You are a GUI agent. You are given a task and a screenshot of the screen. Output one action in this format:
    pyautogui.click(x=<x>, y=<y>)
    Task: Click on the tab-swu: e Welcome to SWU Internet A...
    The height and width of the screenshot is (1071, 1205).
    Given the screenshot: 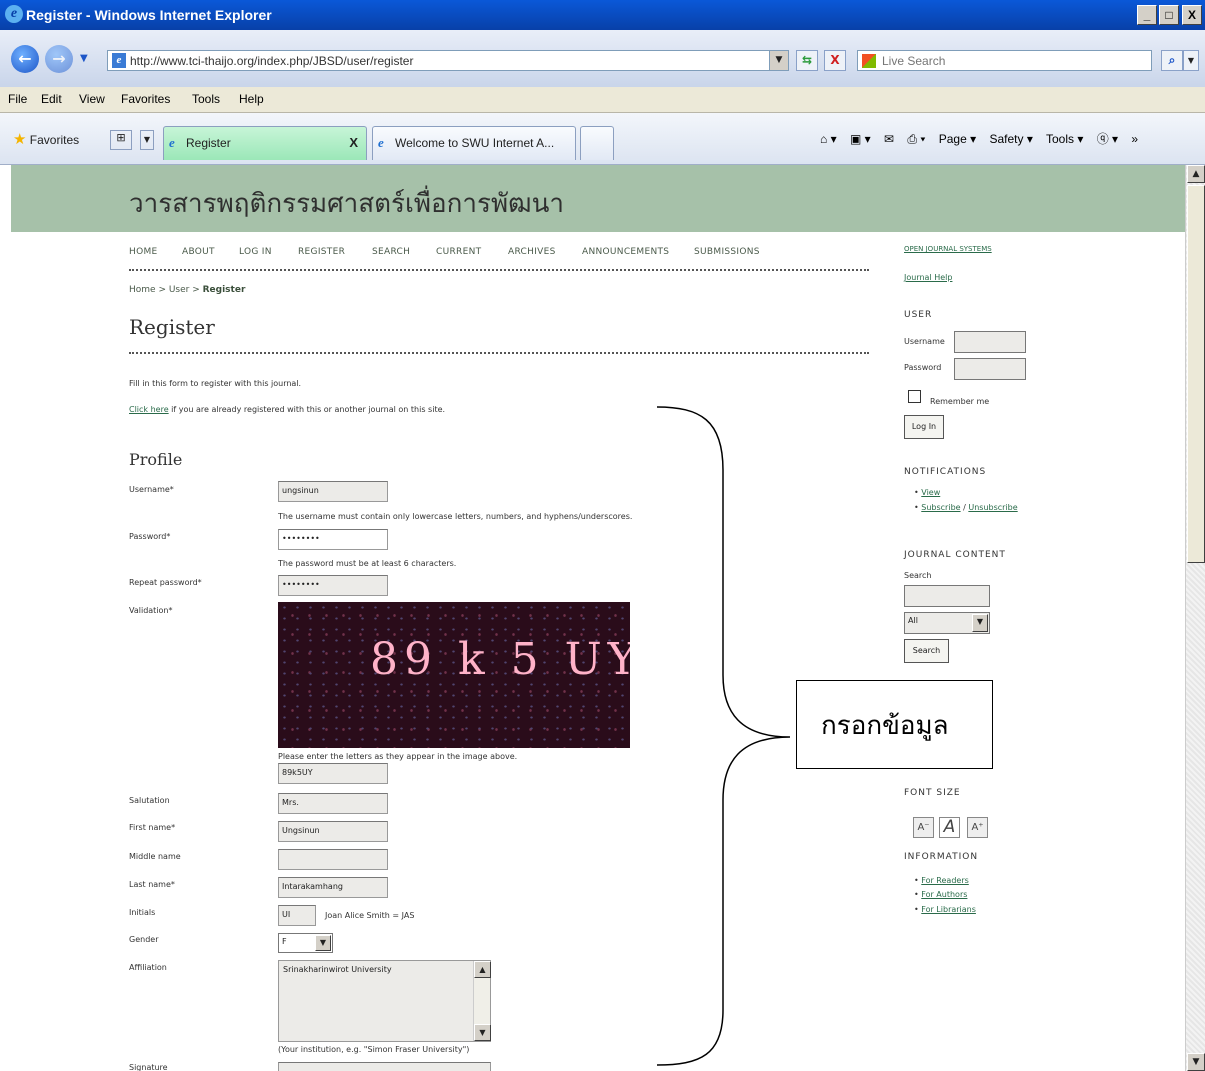 What is the action you would take?
    pyautogui.click(x=474, y=143)
    